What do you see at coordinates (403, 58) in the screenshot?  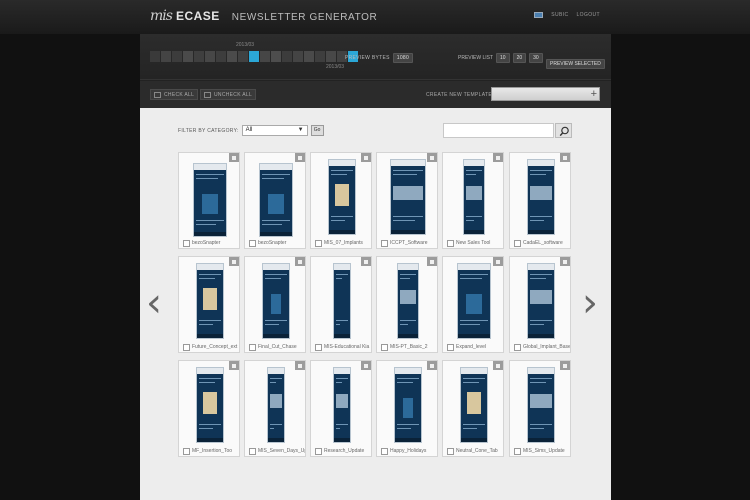 I see `preview-bytes-value: 1080` at bounding box center [403, 58].